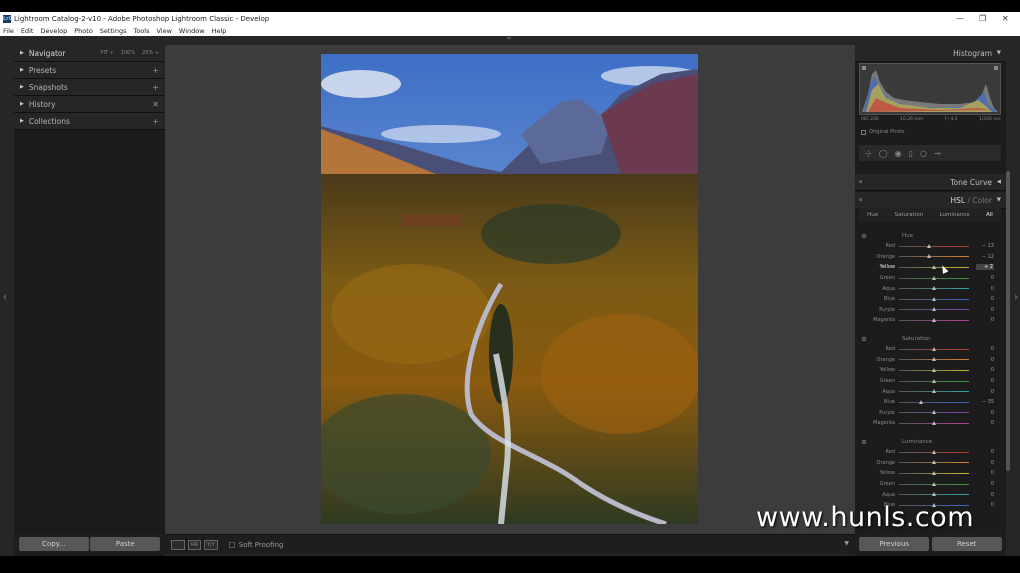 This screenshot has width=1020, height=573. I want to click on tone-curve-header: ▪ Tone Curve ◀, so click(930, 182).